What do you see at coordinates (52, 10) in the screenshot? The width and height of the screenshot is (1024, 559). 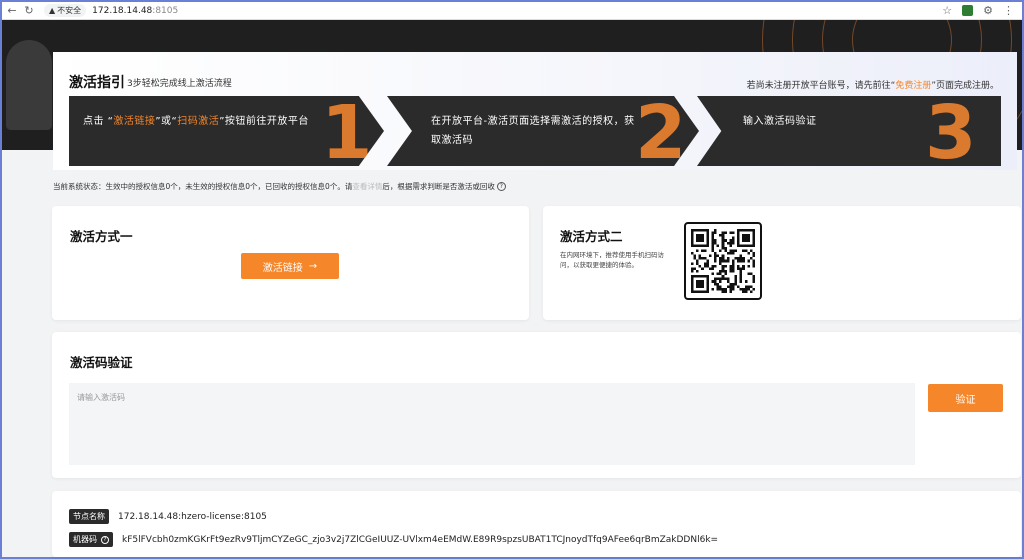 I see `warning-icon: ▲` at bounding box center [52, 10].